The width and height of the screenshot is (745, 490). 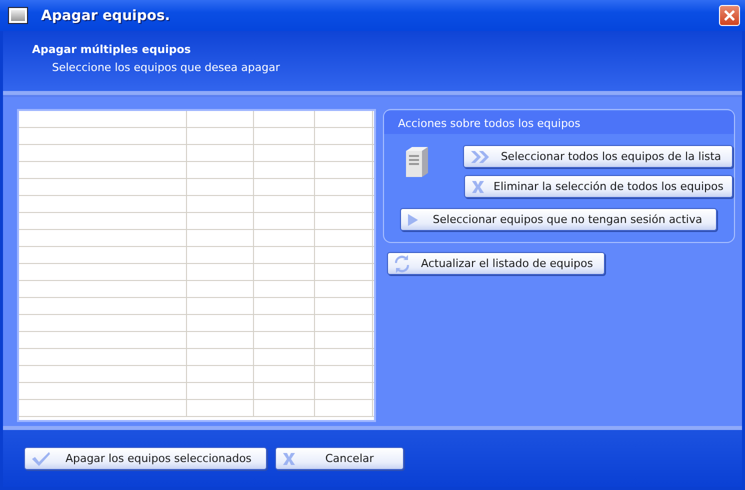 I want to click on action-button: Actualizar el listado de equipos, so click(x=496, y=263).